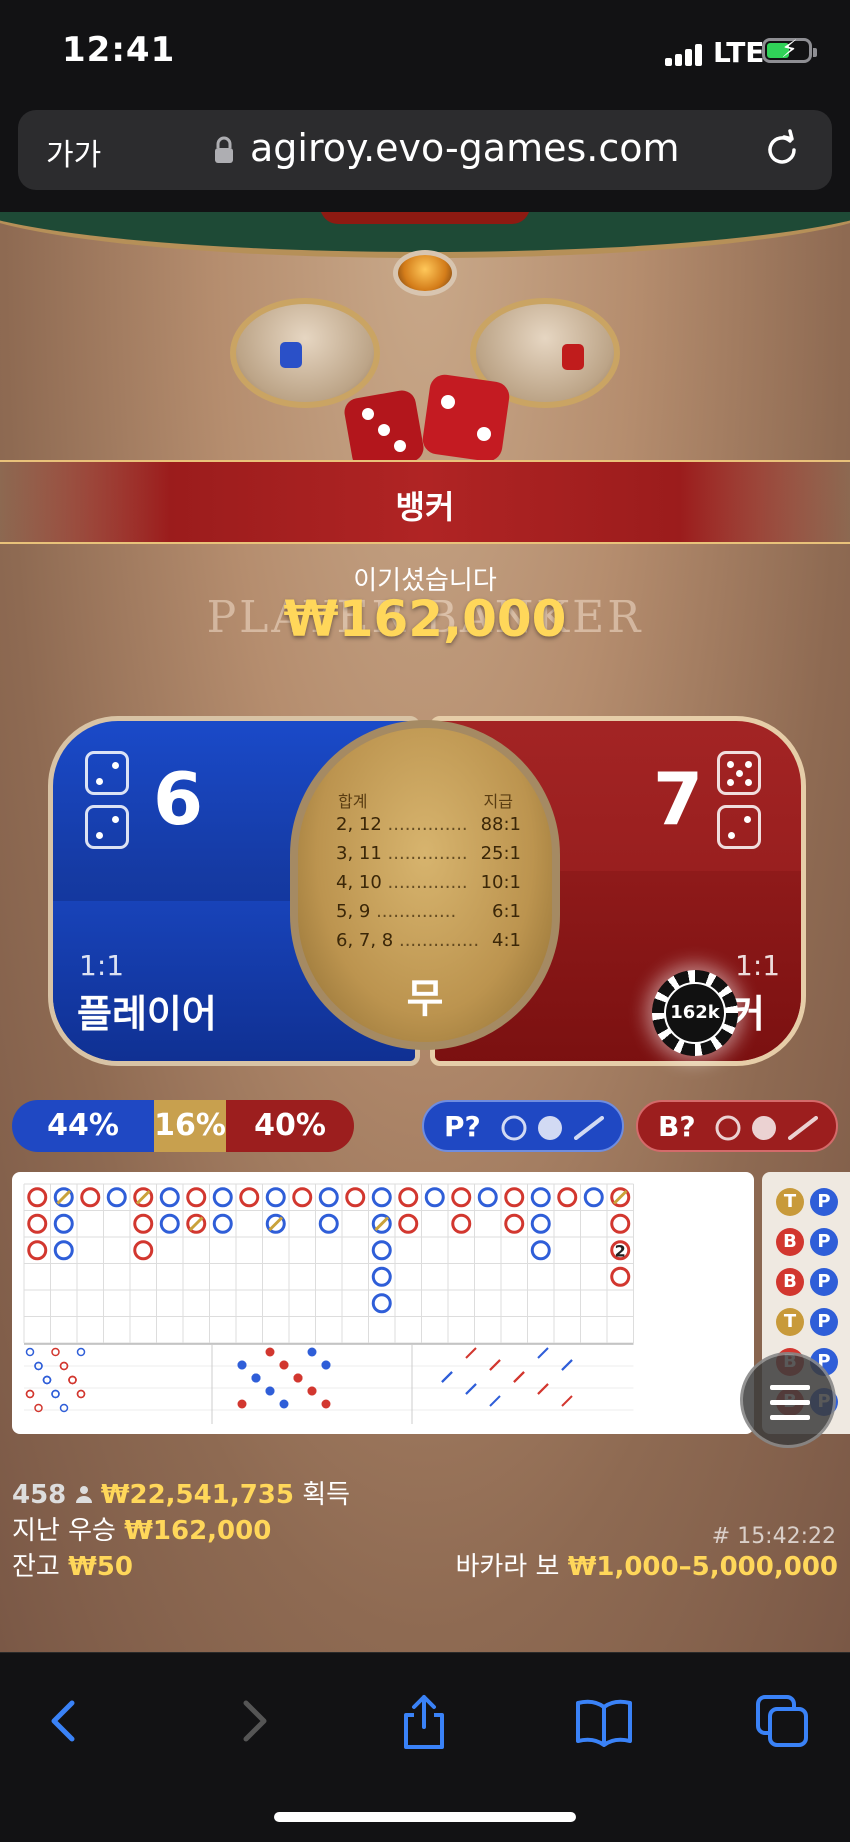 Image resolution: width=850 pixels, height=1842 pixels. I want to click on banker-predict-button: B?, so click(737, 1126).